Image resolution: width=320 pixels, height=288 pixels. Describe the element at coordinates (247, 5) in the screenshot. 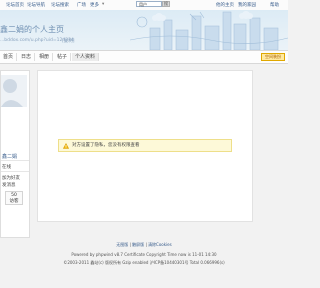

I see `nav-link-my-space: 我的家园` at that location.